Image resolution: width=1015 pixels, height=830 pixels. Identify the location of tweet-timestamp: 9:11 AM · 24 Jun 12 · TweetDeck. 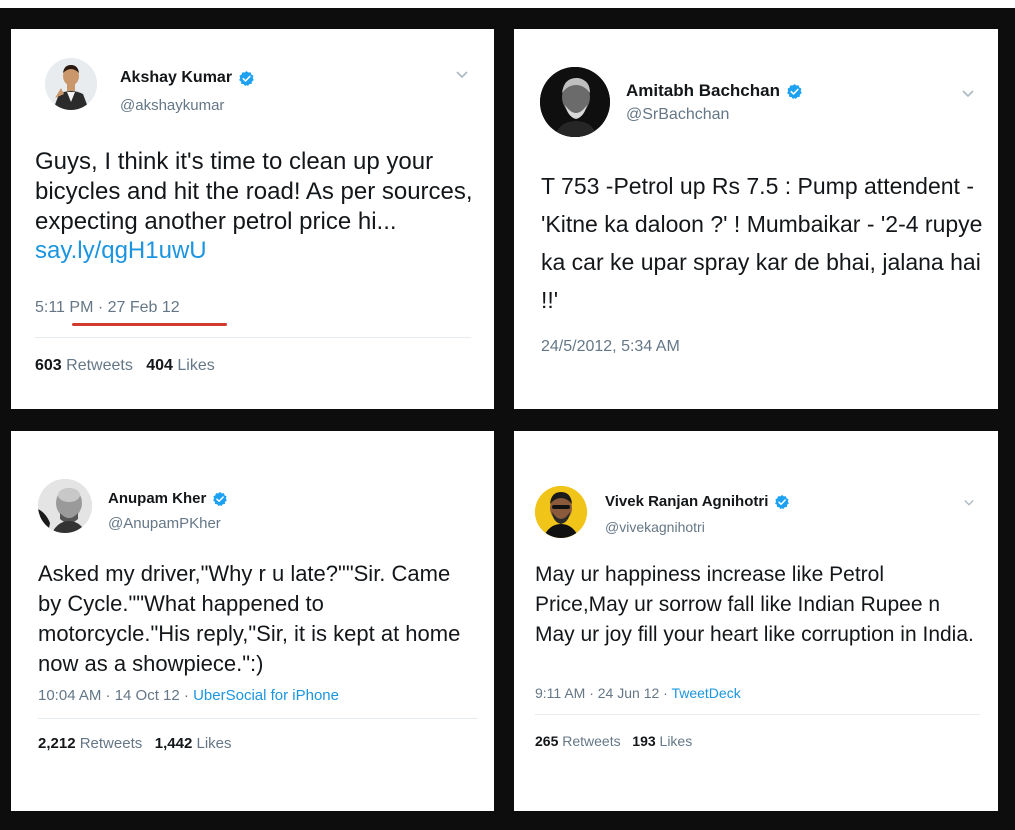
(638, 693).